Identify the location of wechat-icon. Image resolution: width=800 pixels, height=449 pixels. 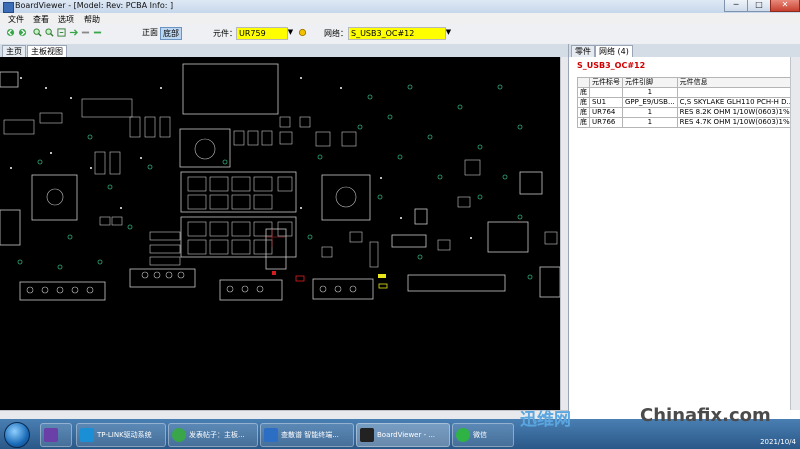
(463, 435).